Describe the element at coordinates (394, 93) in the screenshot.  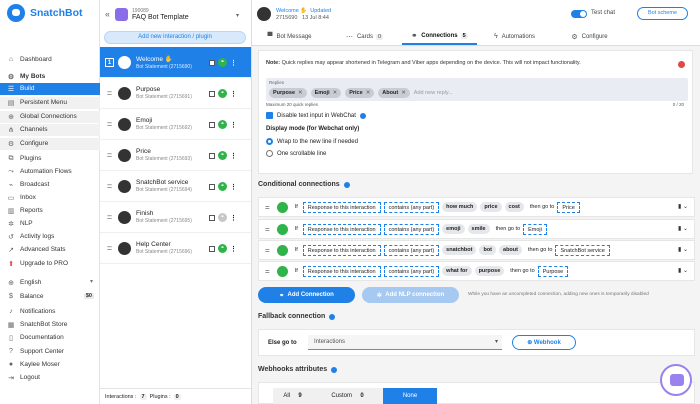
I see `reply-chip: About ✕` at that location.